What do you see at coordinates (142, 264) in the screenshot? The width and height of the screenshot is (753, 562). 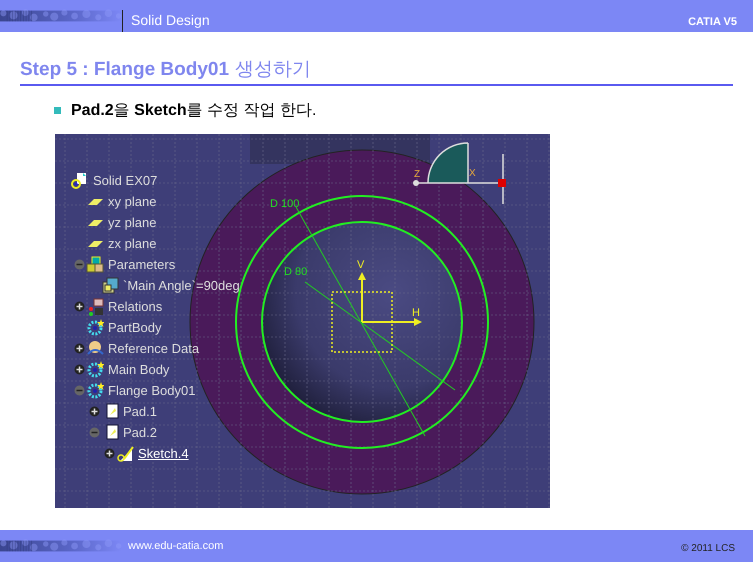 I see `tree-item: Parameters` at bounding box center [142, 264].